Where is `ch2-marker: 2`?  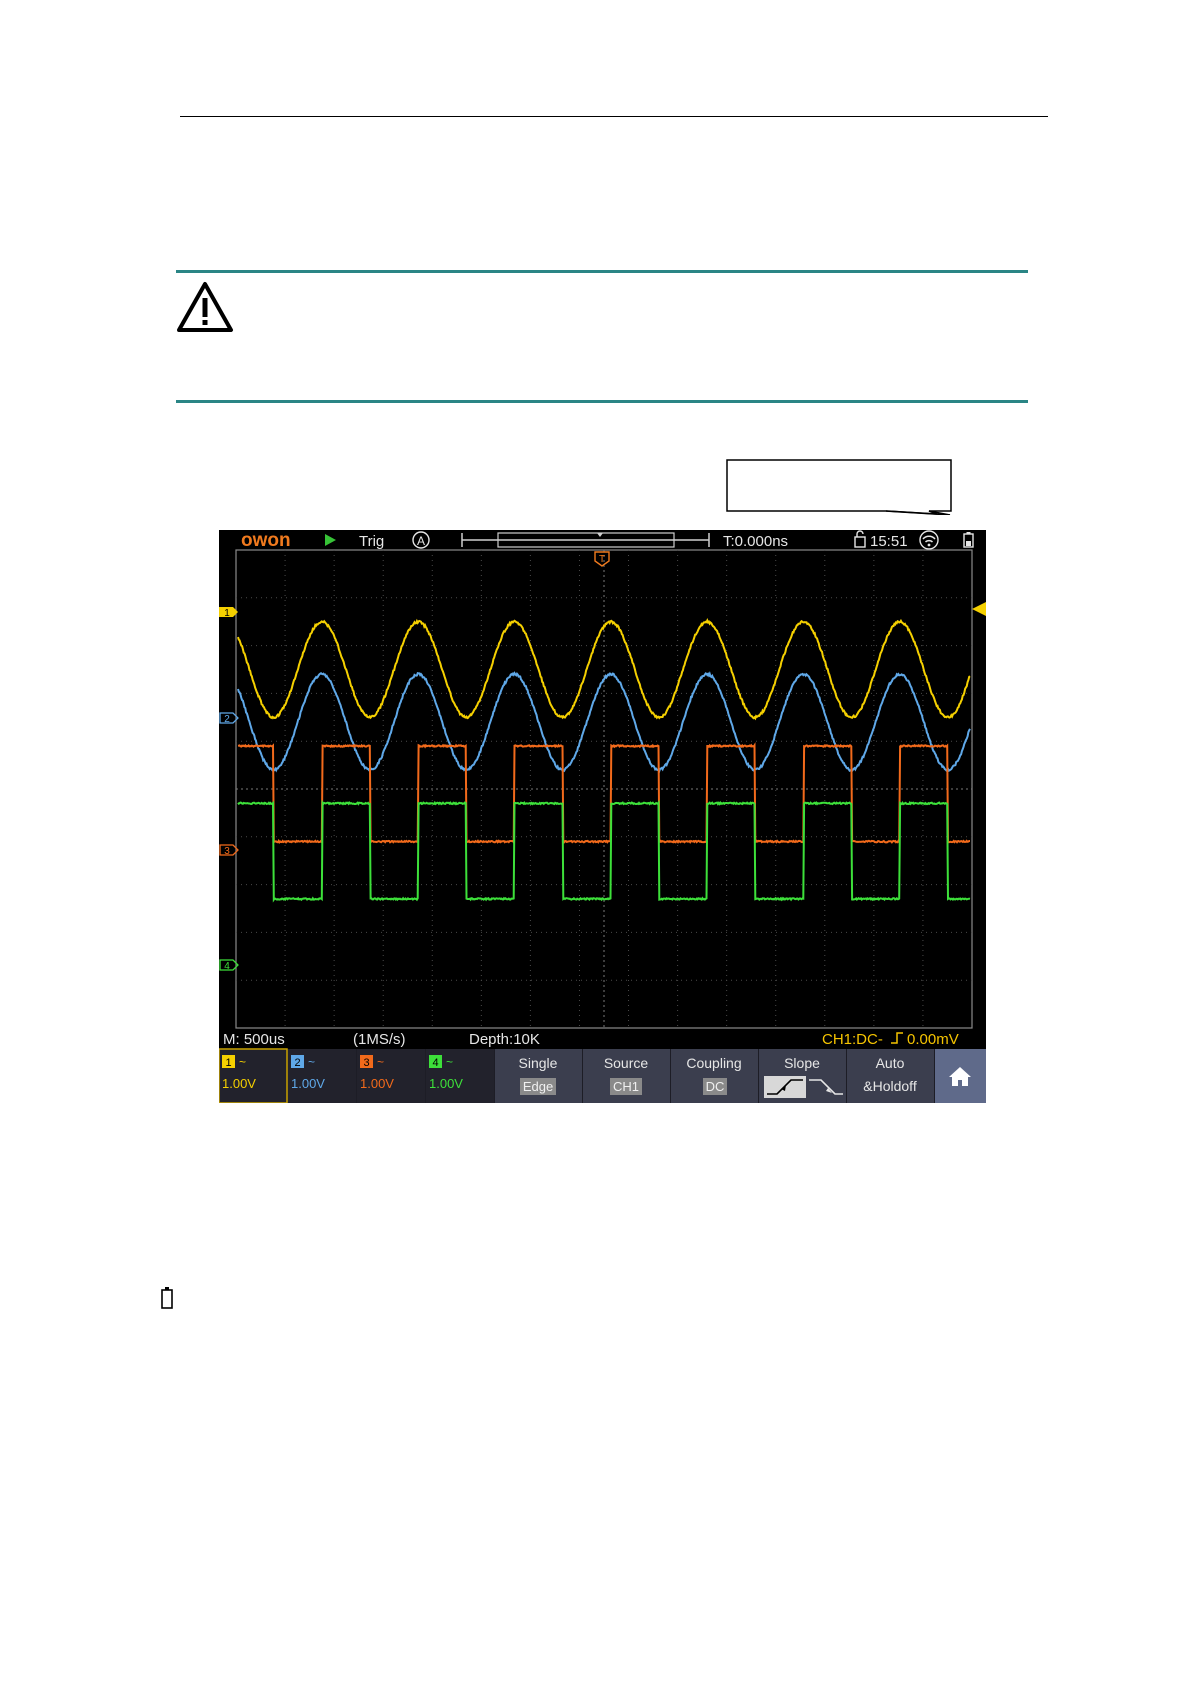
ch2-marker: 2 is located at coordinates (229, 719).